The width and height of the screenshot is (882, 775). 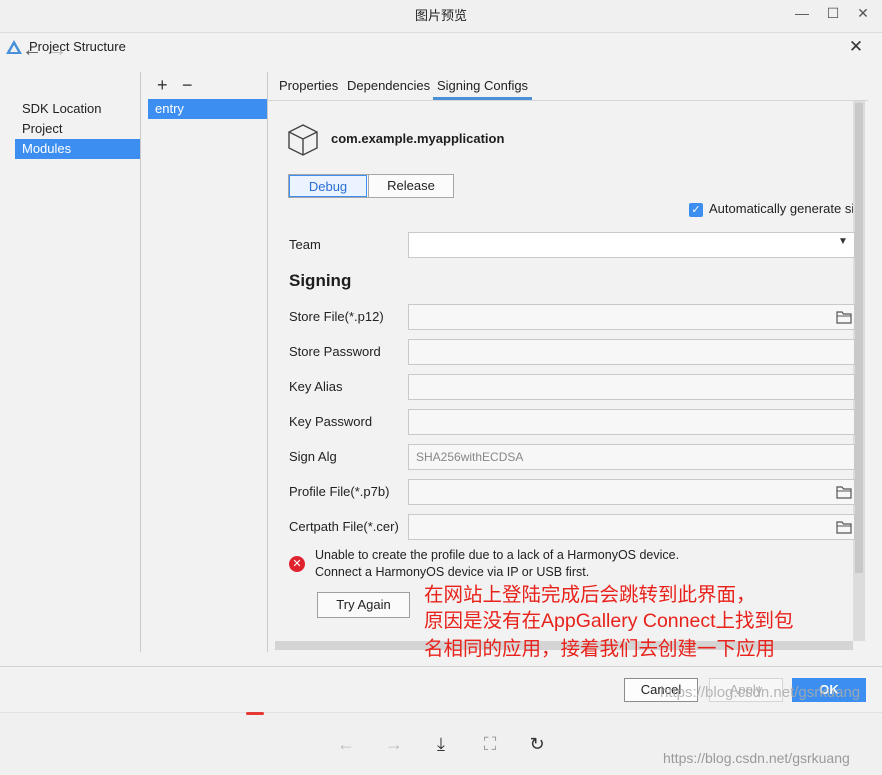 What do you see at coordinates (57, 50) in the screenshot?
I see `forward-arrow-icon: →` at bounding box center [57, 50].